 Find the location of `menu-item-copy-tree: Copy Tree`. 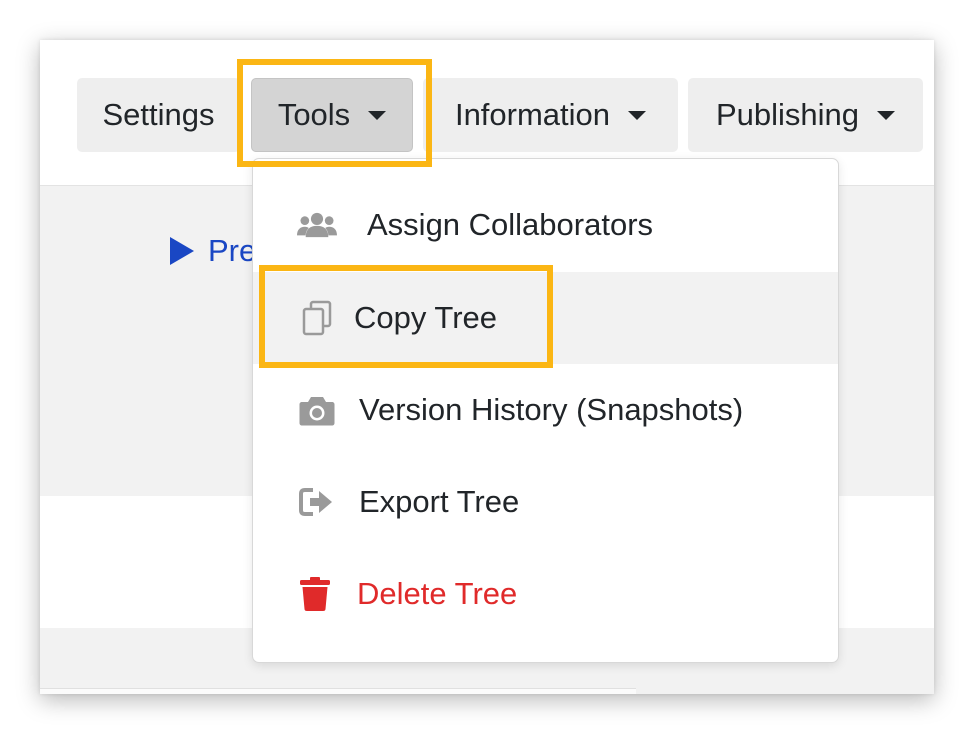

menu-item-copy-tree: Copy Tree is located at coordinates (545, 318).